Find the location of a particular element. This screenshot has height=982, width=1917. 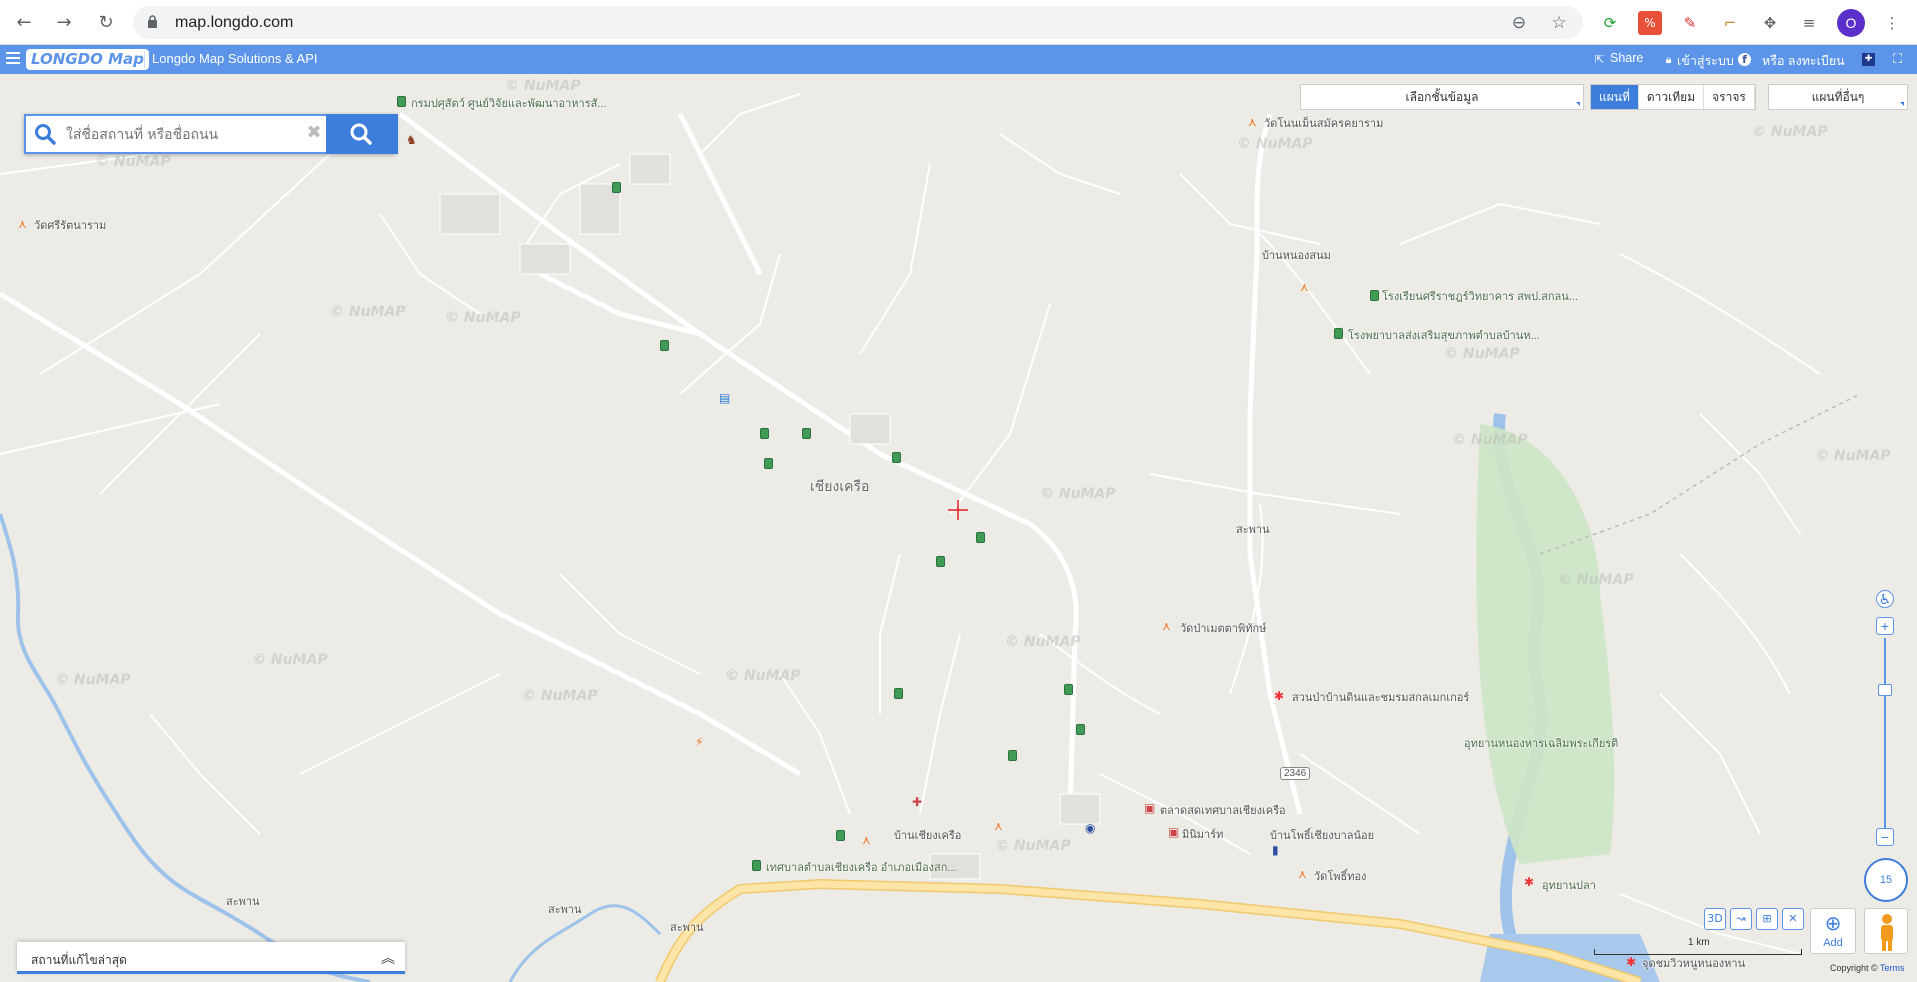

place-label: บ้านหนองสนม is located at coordinates (1296, 255).